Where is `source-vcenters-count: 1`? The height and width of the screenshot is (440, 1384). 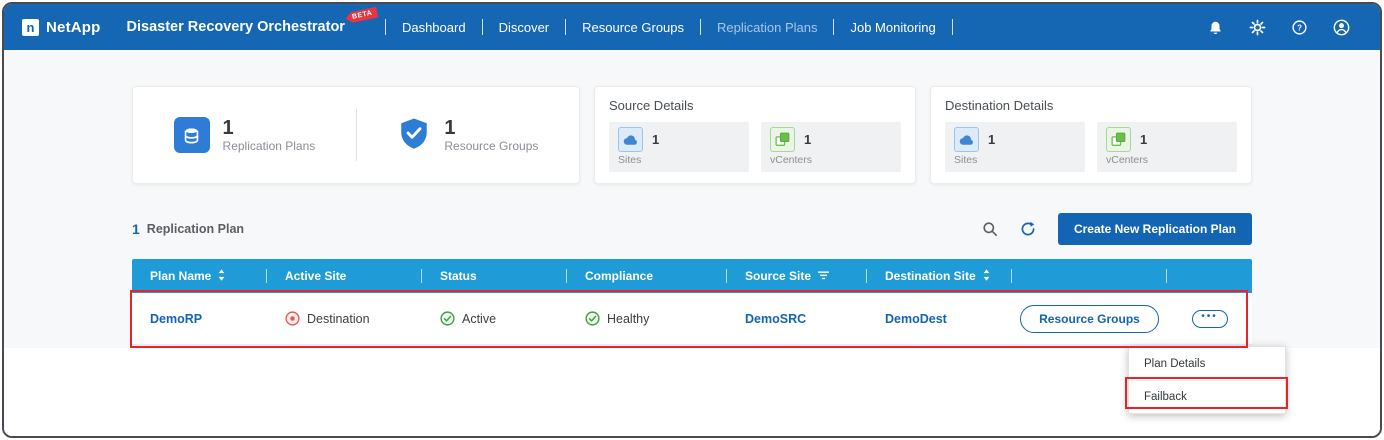 source-vcenters-count: 1 is located at coordinates (808, 139).